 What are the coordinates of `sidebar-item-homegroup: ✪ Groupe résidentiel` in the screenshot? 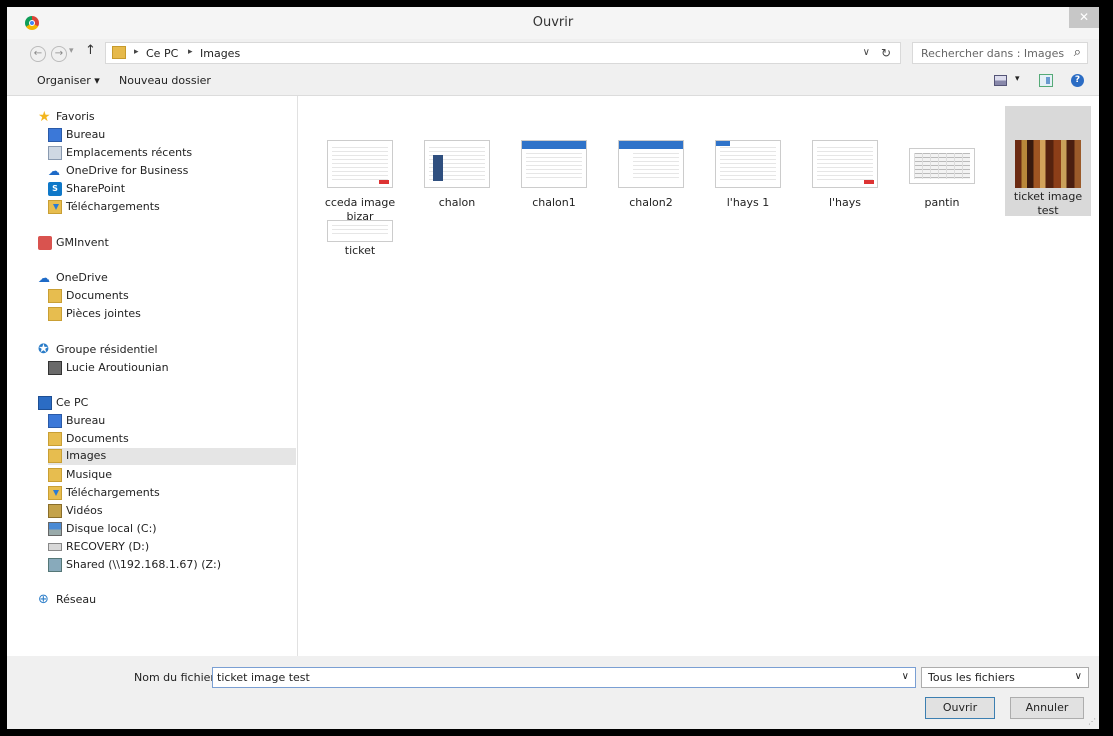 It's located at (163, 350).